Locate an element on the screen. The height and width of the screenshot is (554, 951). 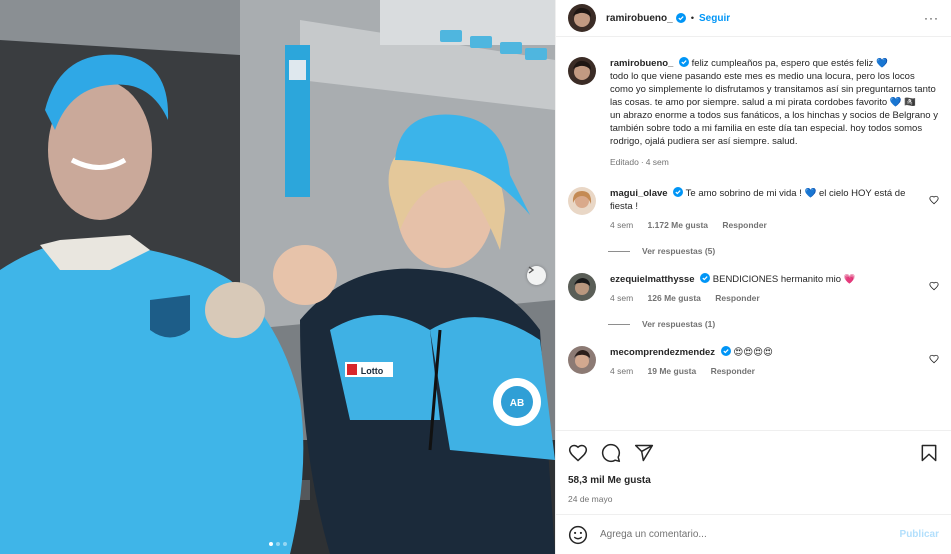
more-options-icon: ··· is located at coordinates (931, 18).